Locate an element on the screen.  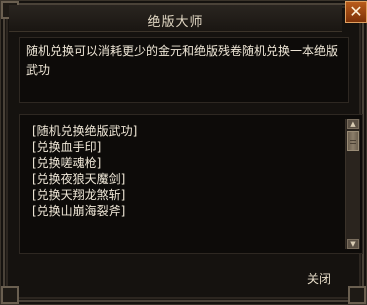
scroll-down-icon: ▼ is located at coordinates (353, 244).